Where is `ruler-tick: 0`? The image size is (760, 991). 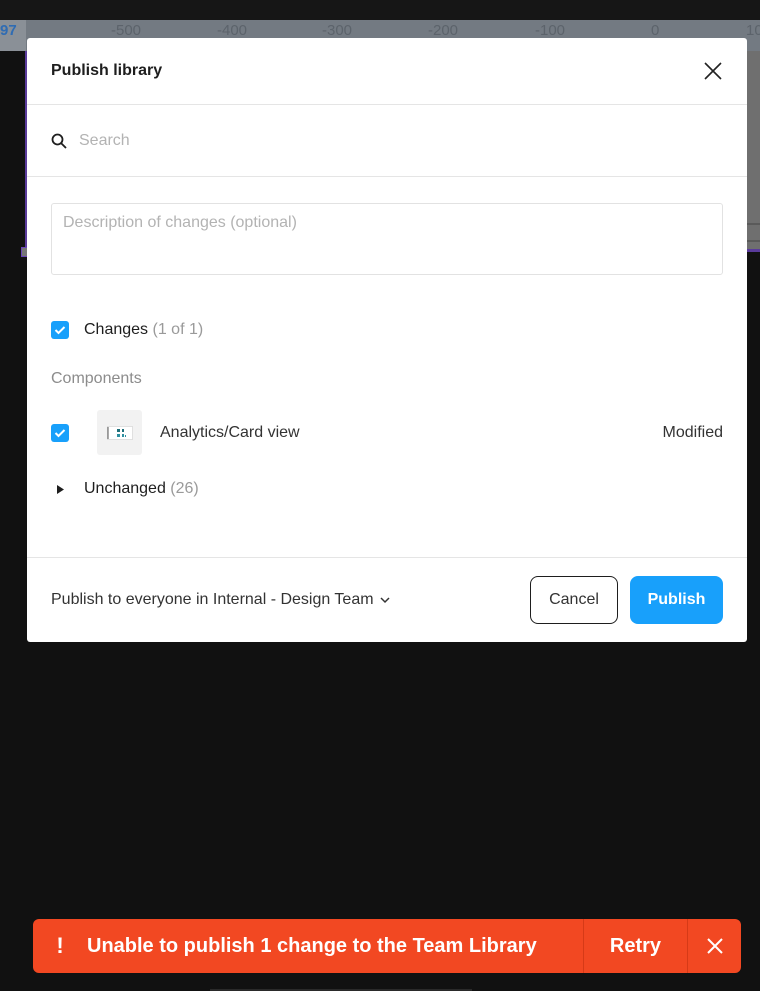
ruler-tick: 0 is located at coordinates (655, 30).